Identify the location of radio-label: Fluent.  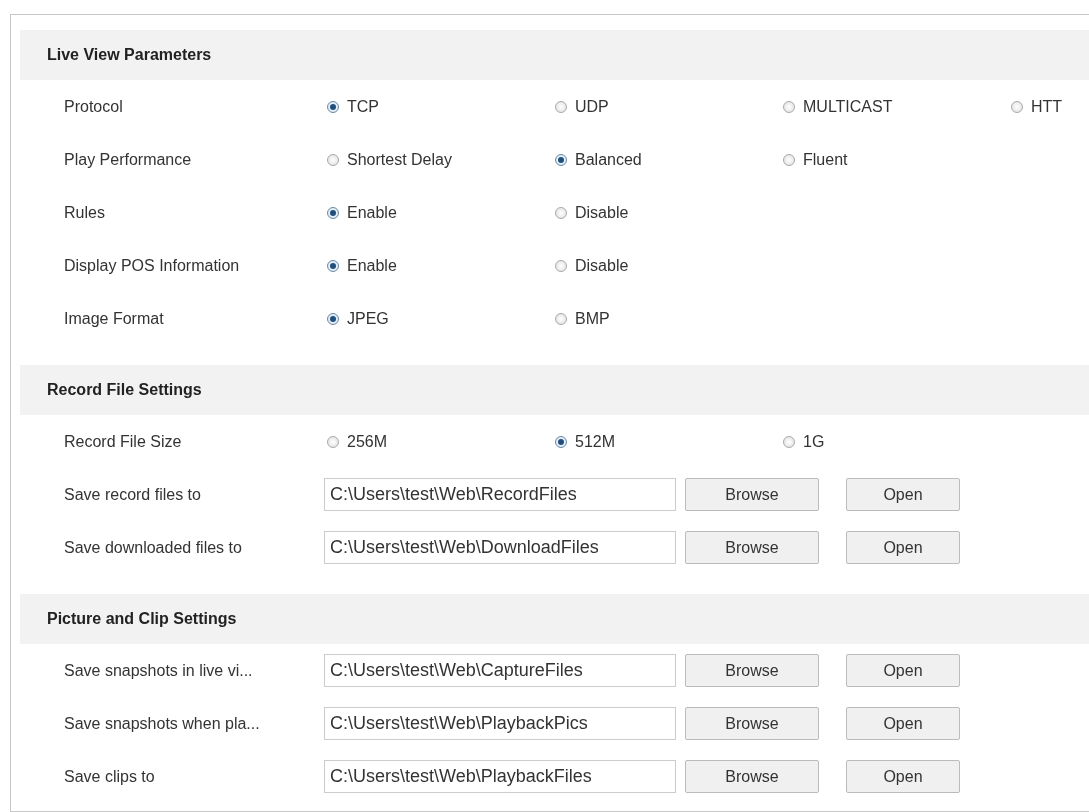
(825, 159).